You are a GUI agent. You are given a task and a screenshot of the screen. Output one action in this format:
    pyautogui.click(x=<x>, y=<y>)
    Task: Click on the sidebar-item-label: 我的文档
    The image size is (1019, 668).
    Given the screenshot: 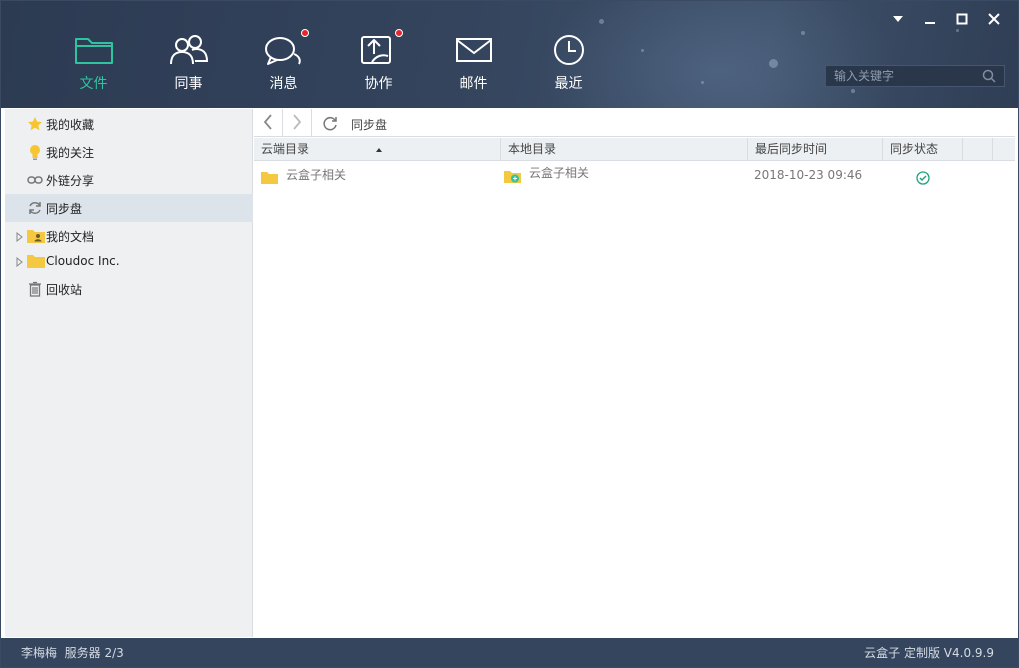 What is the action you would take?
    pyautogui.click(x=70, y=236)
    